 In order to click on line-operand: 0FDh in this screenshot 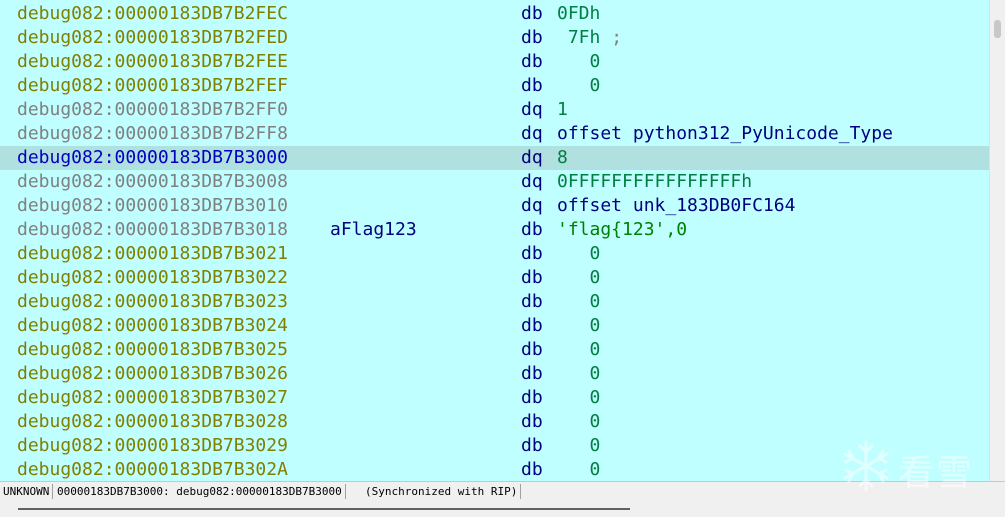, I will do `click(579, 13)`.